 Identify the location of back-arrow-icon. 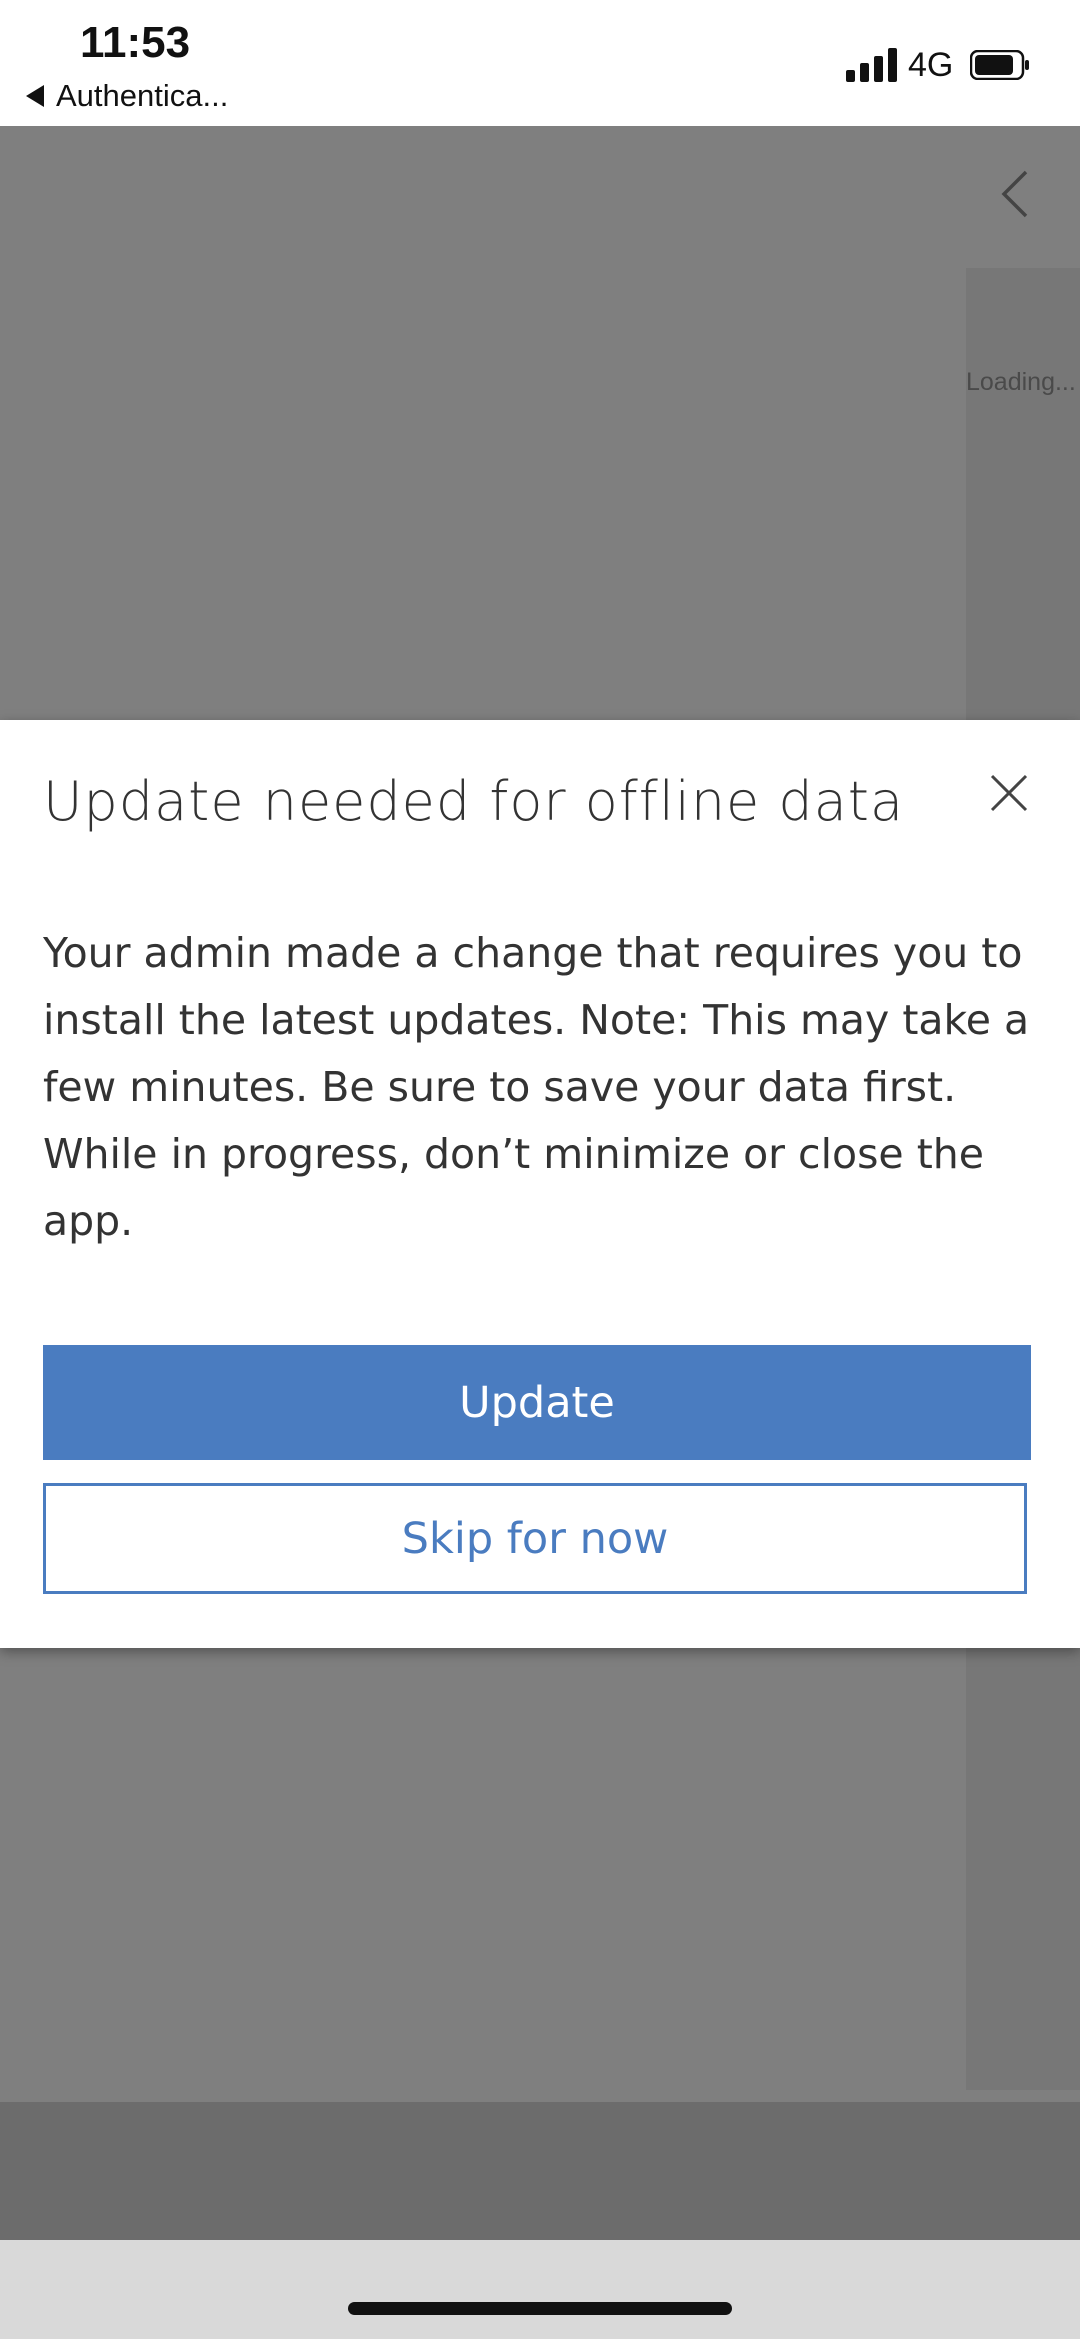
(35, 96).